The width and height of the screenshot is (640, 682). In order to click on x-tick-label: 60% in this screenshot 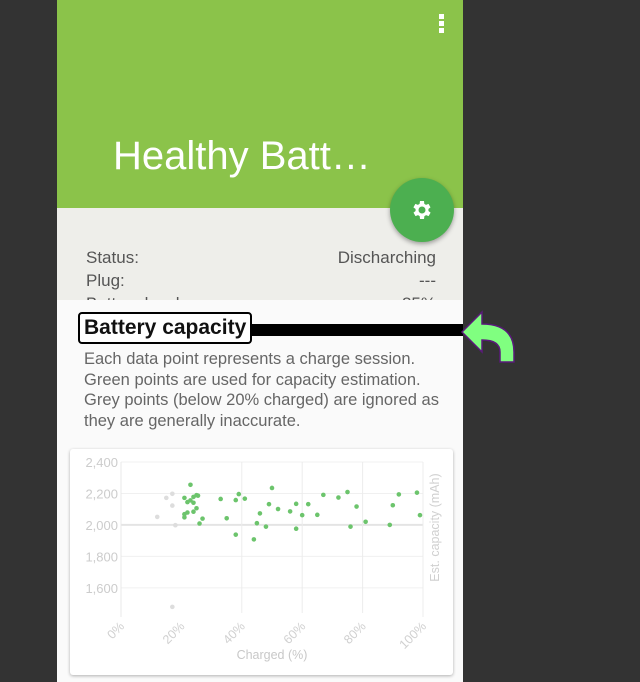, I will do `click(295, 633)`.